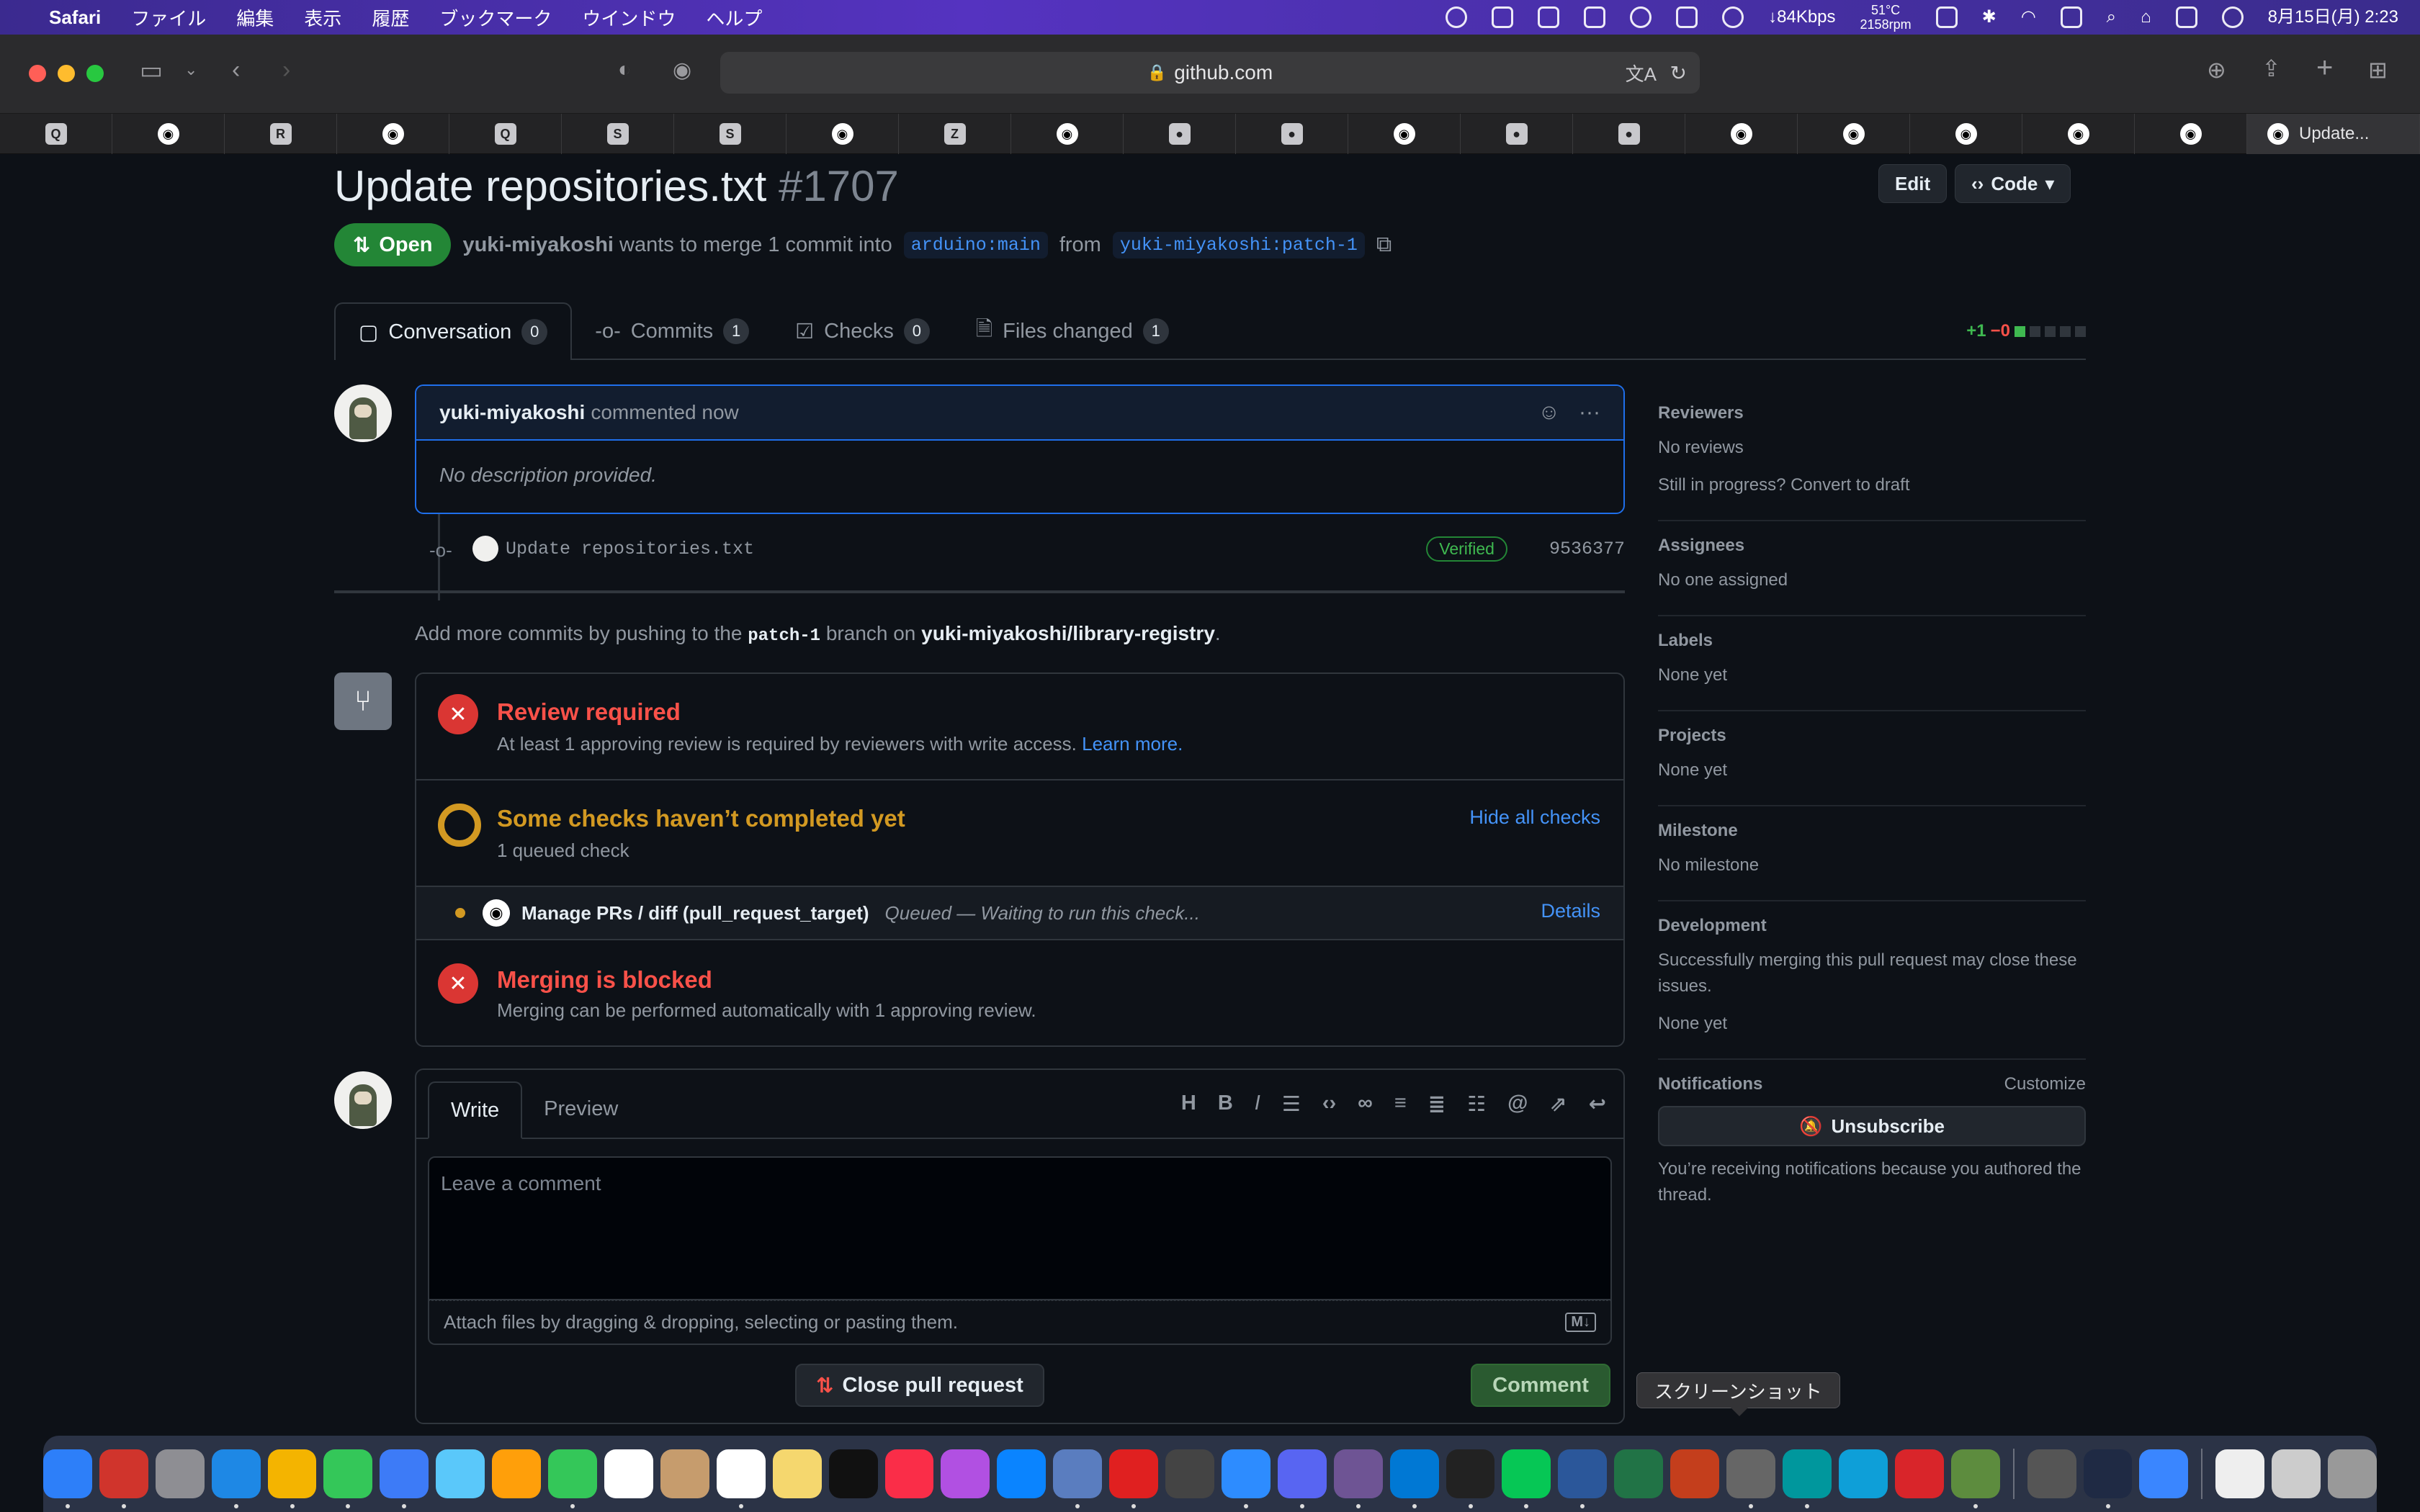  What do you see at coordinates (1872, 926) in the screenshot?
I see `development-heading: Development` at bounding box center [1872, 926].